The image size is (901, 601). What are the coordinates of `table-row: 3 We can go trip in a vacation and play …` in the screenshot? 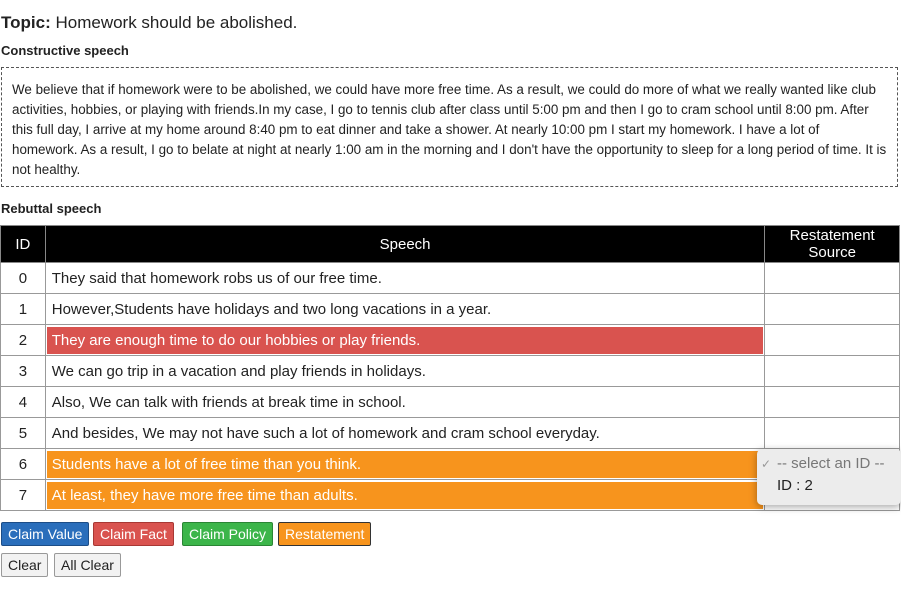 It's located at (450, 371).